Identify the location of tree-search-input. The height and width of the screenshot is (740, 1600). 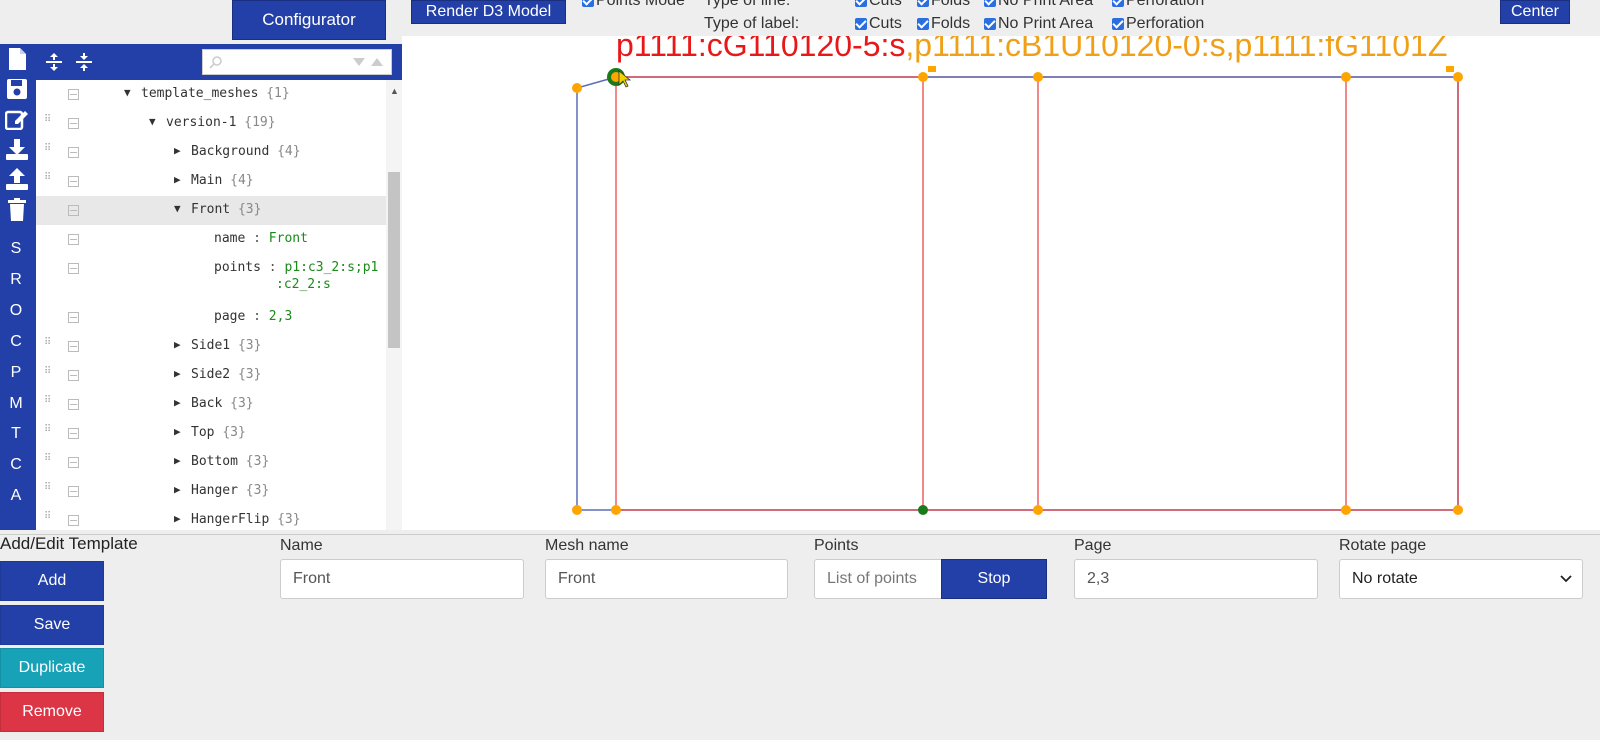
(297, 62).